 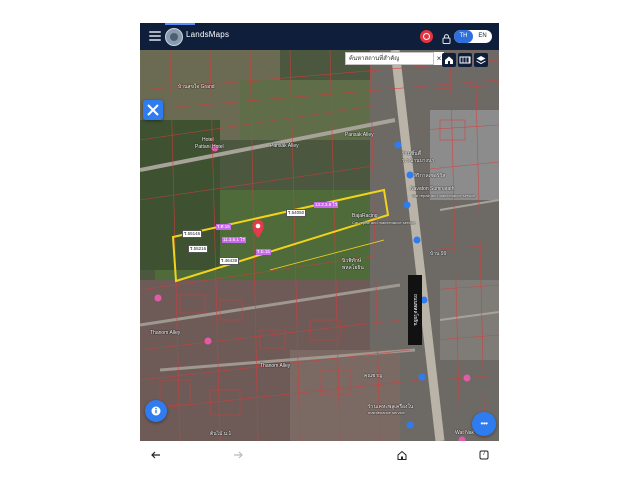 I want to click on back-icon, so click(x=155, y=455).